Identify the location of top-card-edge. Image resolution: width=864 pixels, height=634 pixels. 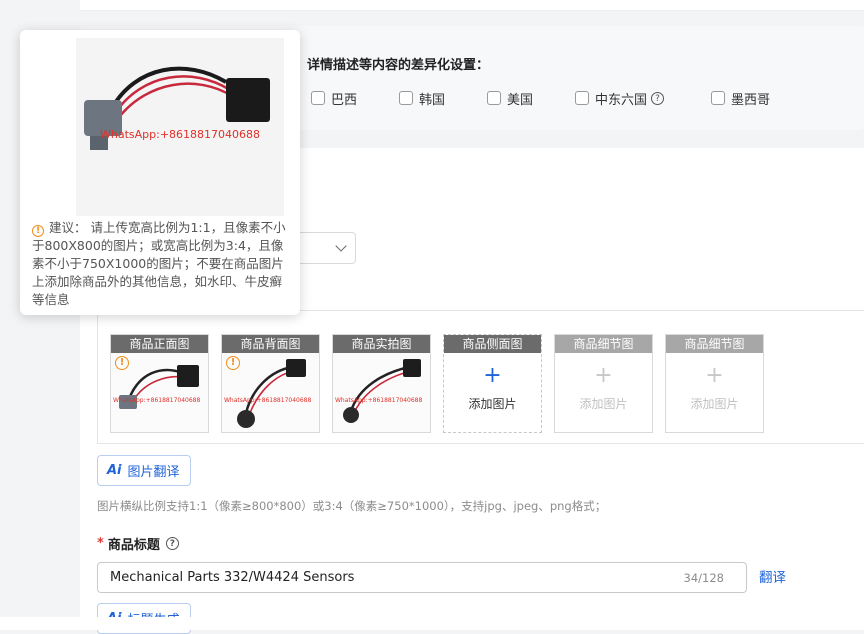
(472, 5).